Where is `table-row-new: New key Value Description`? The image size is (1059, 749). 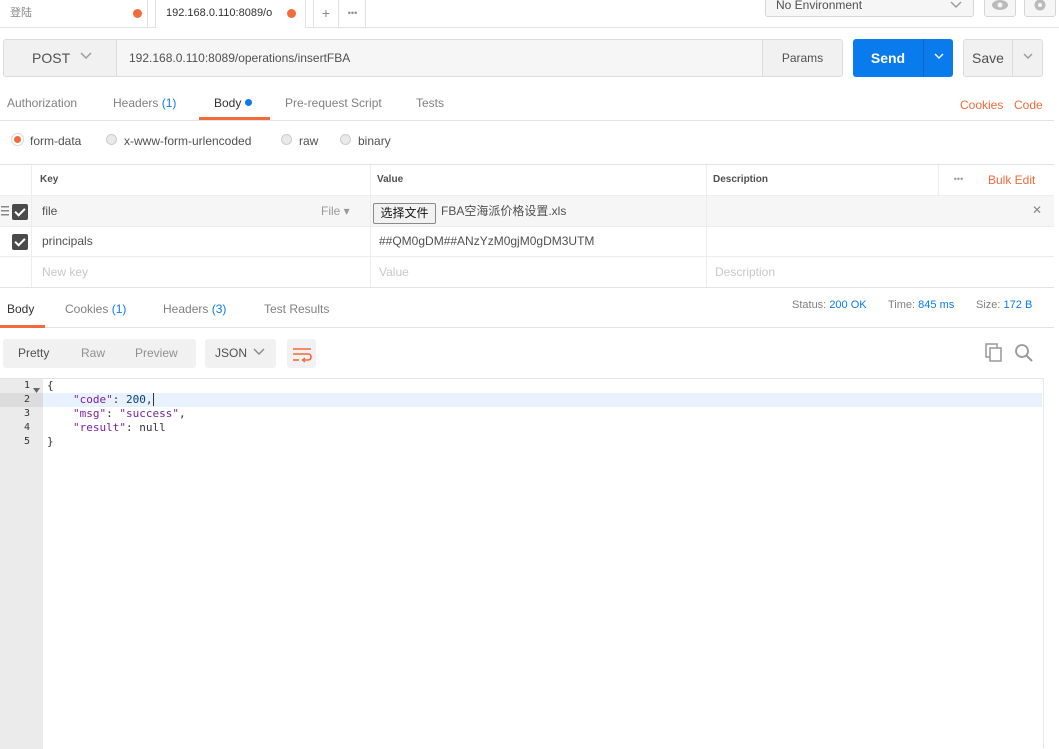
table-row-new: New key Value Description is located at coordinates (527, 272).